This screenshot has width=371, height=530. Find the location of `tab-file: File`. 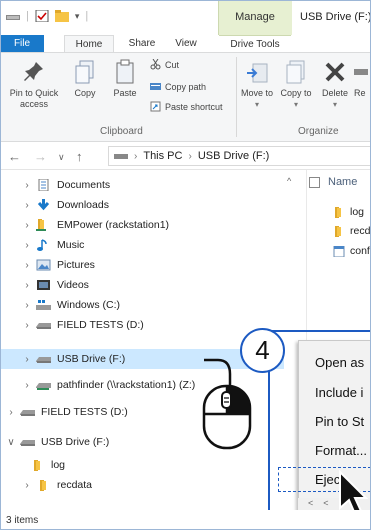

tab-file: File is located at coordinates (22, 43).